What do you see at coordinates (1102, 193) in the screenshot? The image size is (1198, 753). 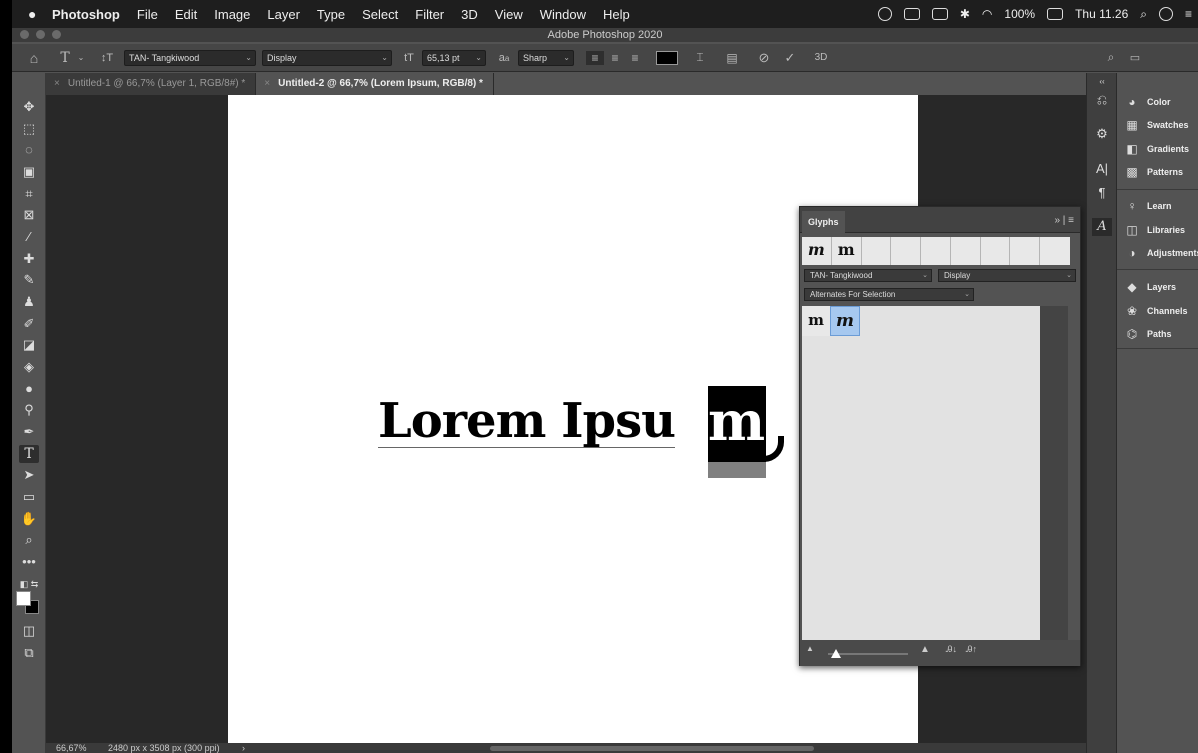 I see `paragraph-panel-icon: ¶` at bounding box center [1102, 193].